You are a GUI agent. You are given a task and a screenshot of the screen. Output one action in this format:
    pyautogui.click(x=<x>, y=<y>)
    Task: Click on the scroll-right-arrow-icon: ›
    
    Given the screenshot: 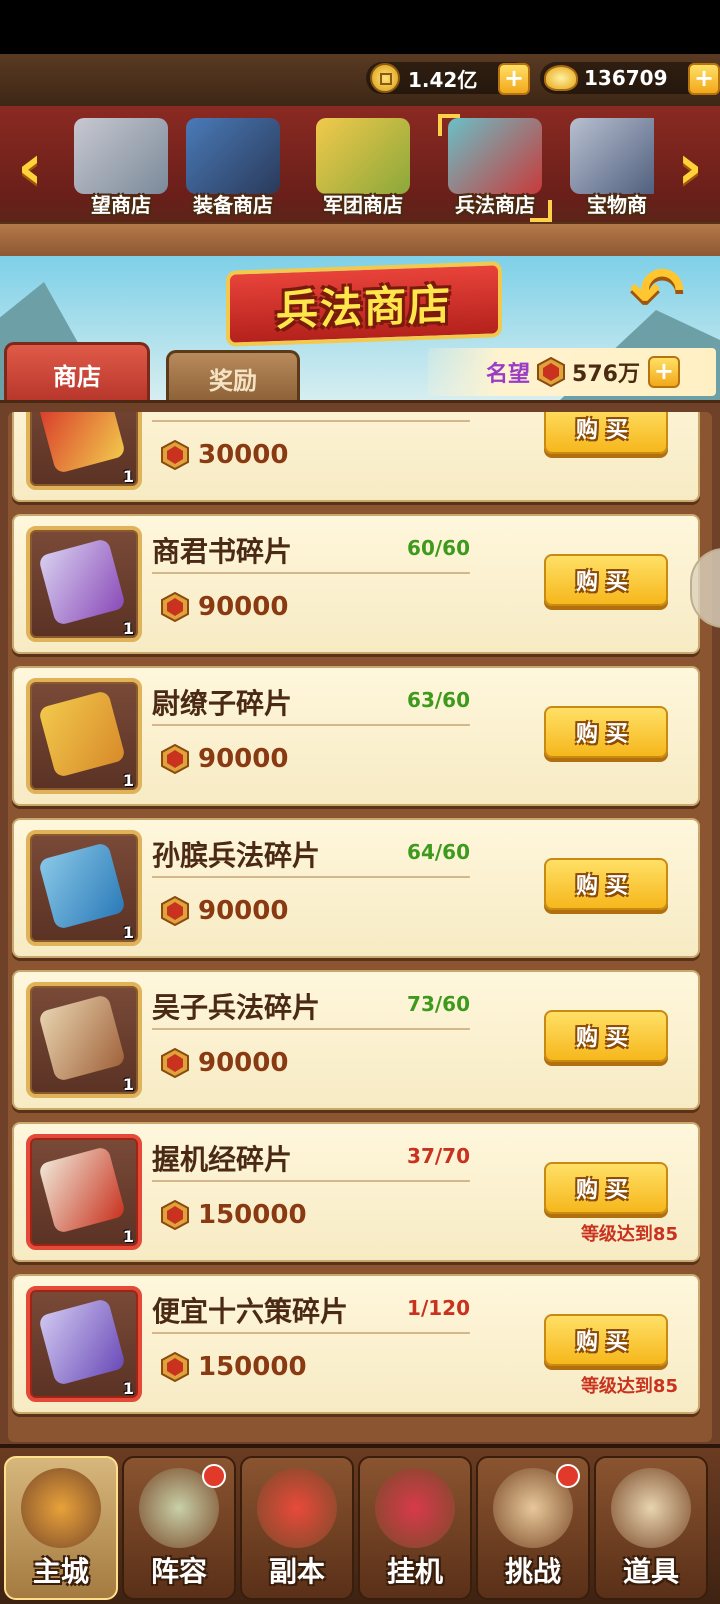 What is the action you would take?
    pyautogui.click(x=690, y=168)
    